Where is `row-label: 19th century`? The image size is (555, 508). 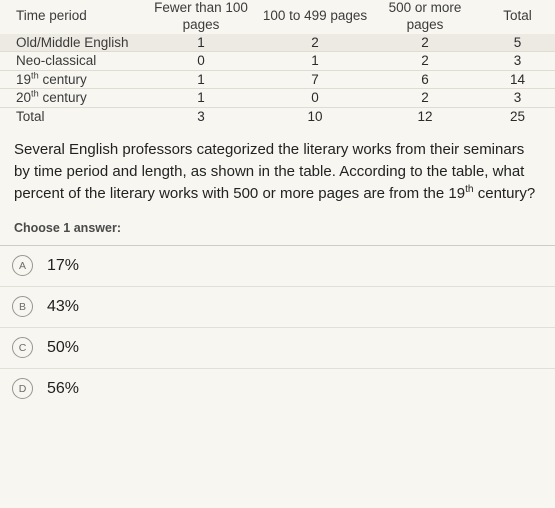
row-label: 19th century is located at coordinates (71, 80).